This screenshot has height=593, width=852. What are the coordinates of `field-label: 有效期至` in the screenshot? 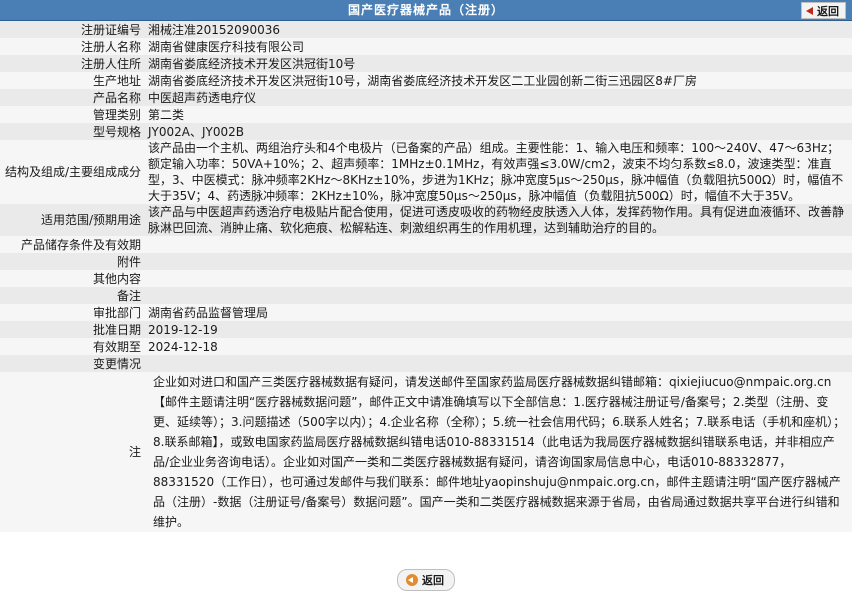 It's located at (72, 346).